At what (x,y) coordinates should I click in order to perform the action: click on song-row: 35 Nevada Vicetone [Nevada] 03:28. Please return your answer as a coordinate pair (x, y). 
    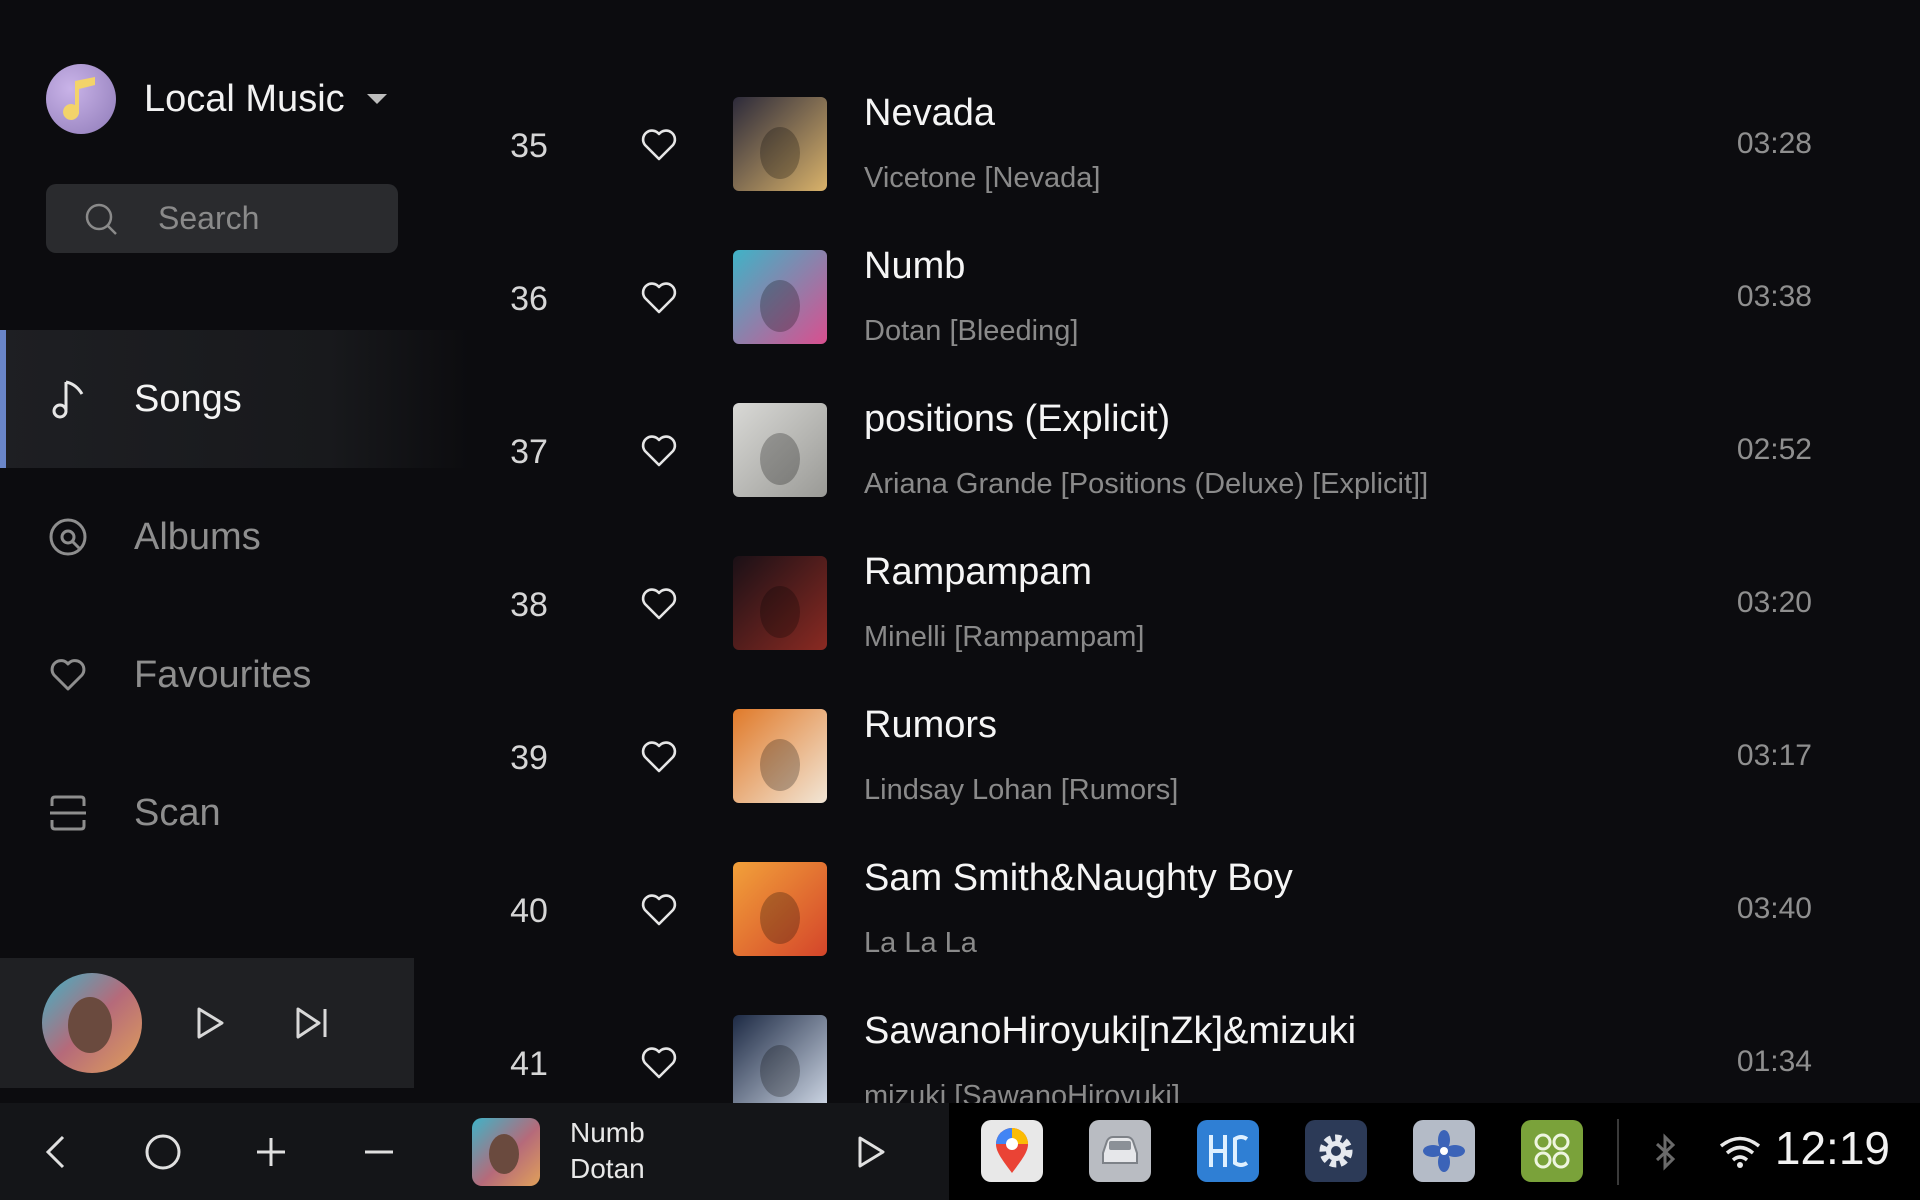
    Looking at the image, I should click on (1195, 171).